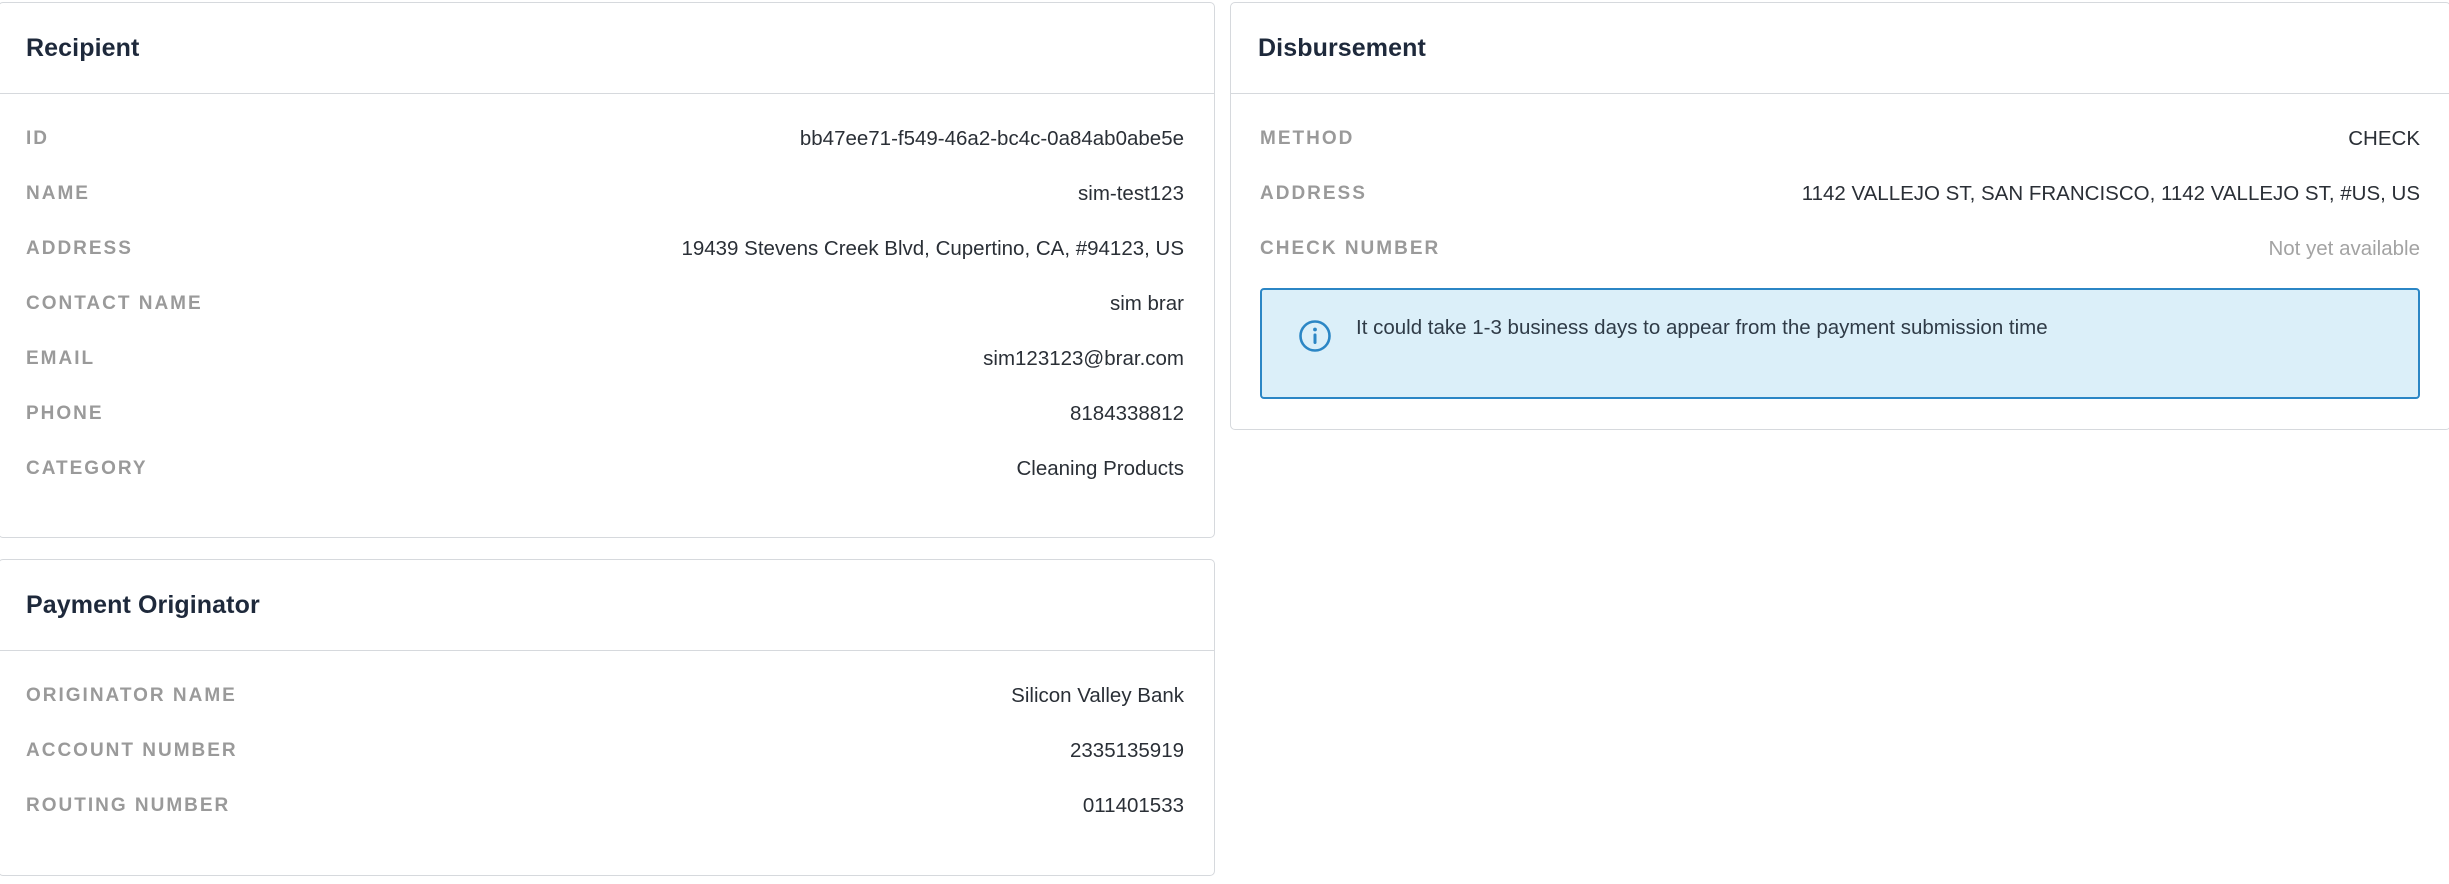 Image resolution: width=2449 pixels, height=884 pixels. Describe the element at coordinates (132, 750) in the screenshot. I see `account-number-label: ACCOUNT NUMBER` at that location.